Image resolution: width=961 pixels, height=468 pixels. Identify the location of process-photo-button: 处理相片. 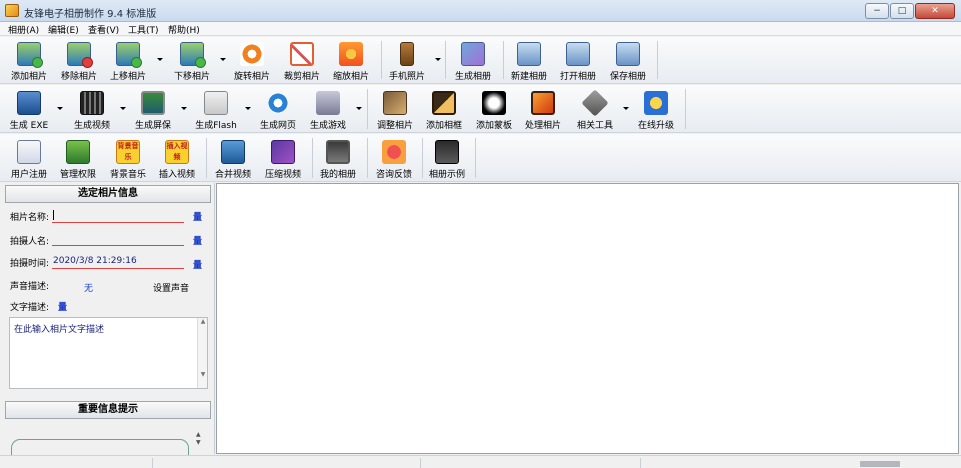
(543, 111).